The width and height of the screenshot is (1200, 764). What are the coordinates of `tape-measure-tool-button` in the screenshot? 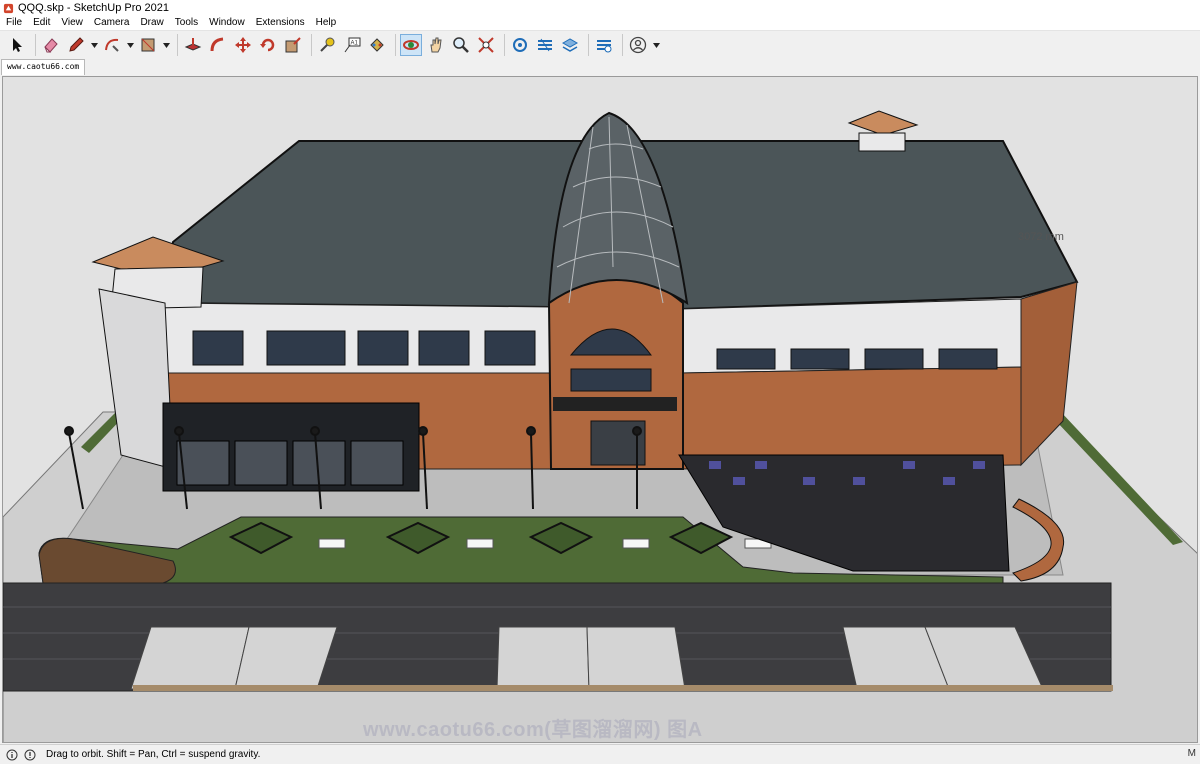 It's located at (327, 45).